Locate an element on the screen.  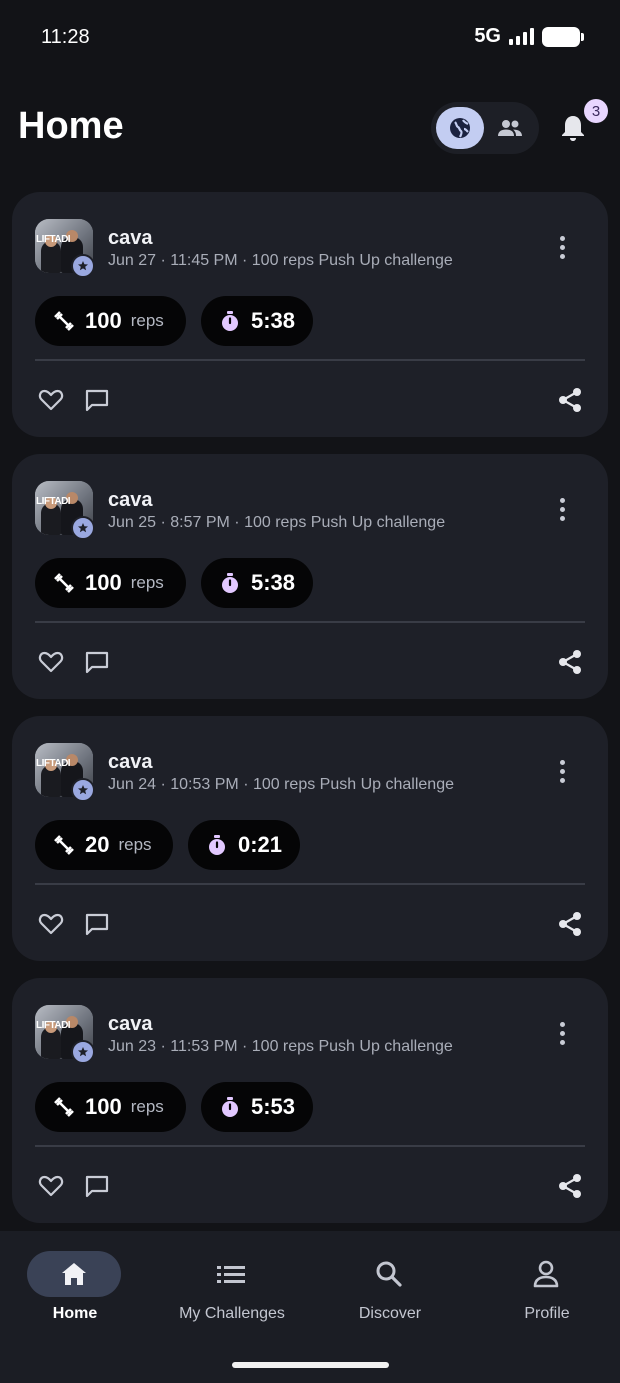
list-icon is located at coordinates (231, 1274).